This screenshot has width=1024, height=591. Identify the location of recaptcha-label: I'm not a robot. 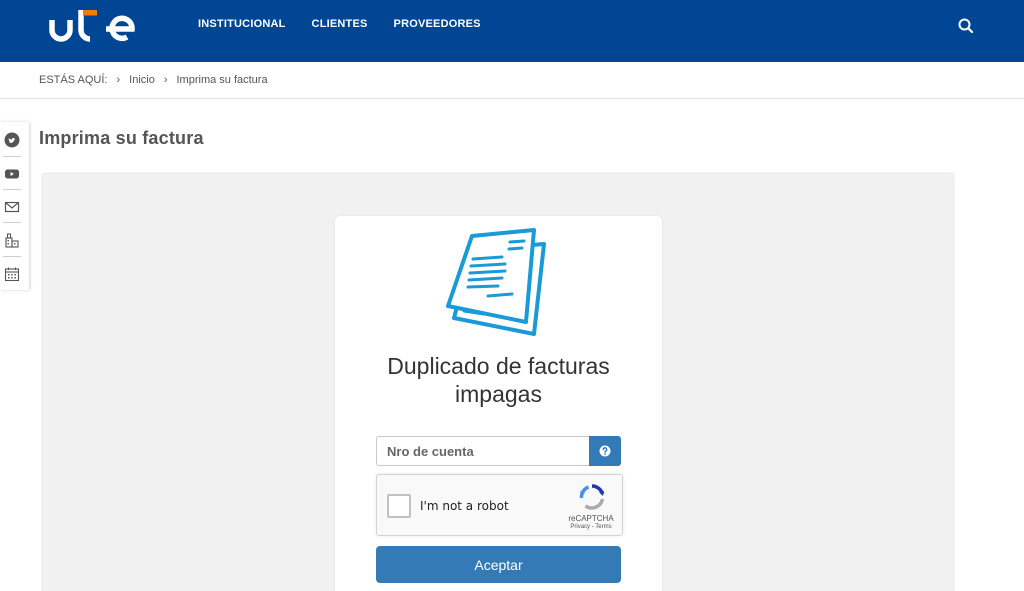
(464, 506).